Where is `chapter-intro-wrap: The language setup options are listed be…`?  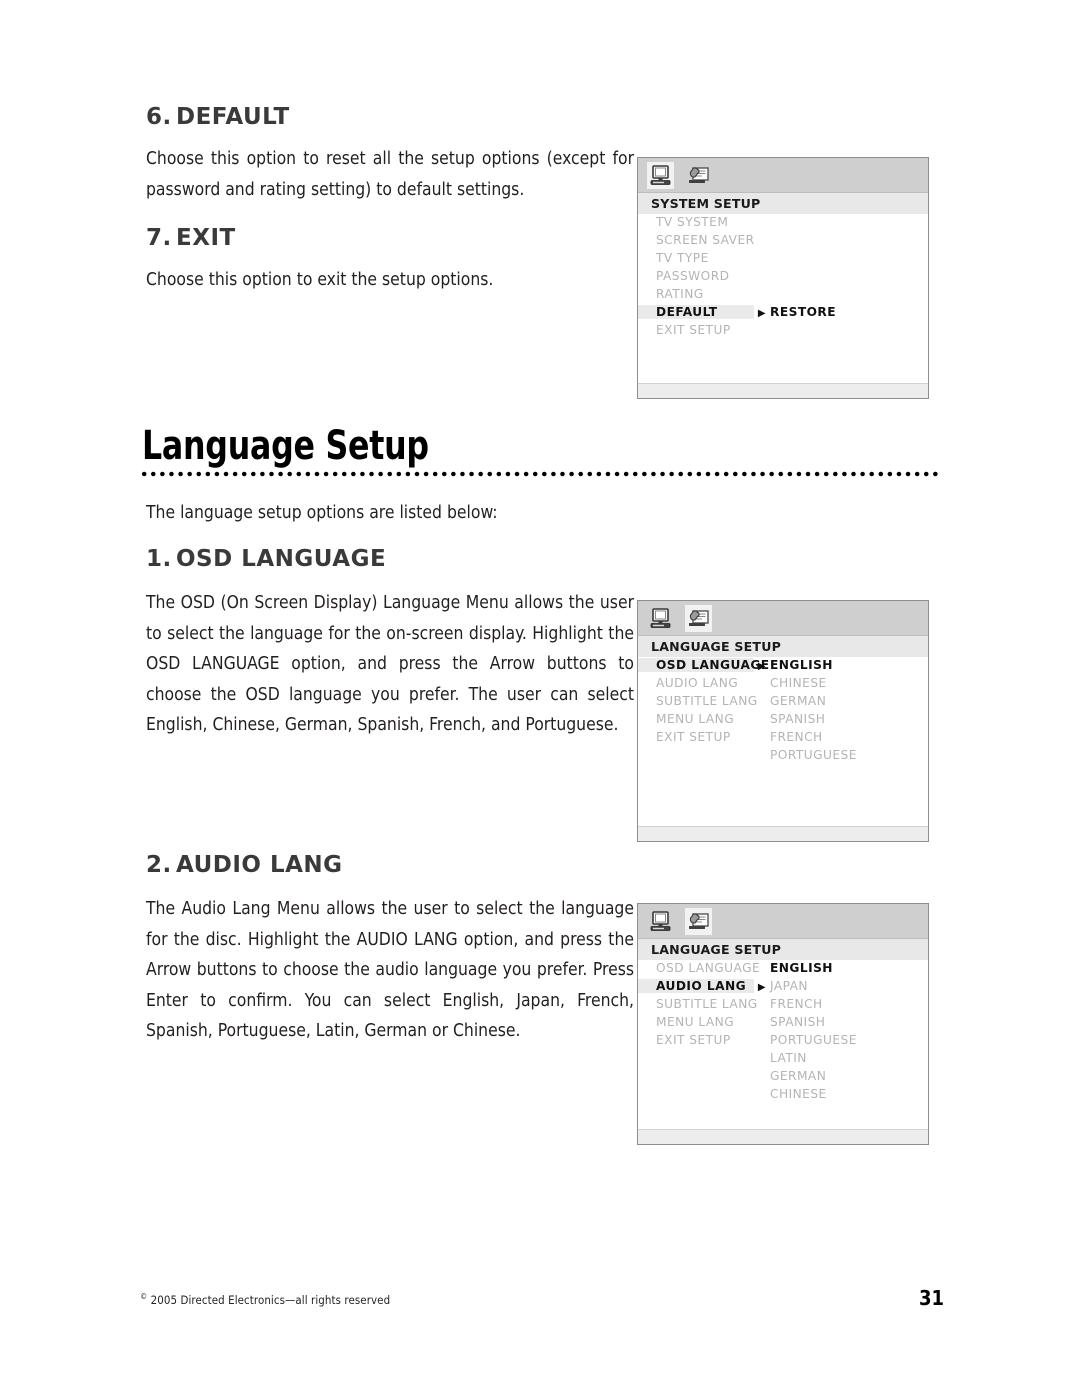 chapter-intro-wrap: The language setup options are listed be… is located at coordinates (390, 513).